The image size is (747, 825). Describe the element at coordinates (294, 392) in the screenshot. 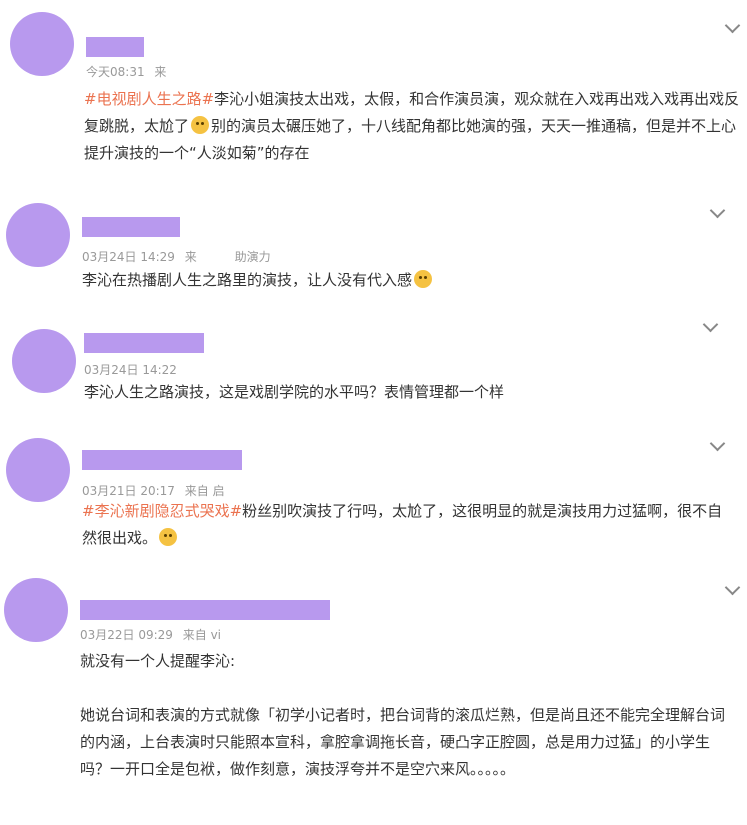

I see `comment-text: 李沁人生之路演技，这是戏剧学院的水平吗？表情管理都一个样` at that location.